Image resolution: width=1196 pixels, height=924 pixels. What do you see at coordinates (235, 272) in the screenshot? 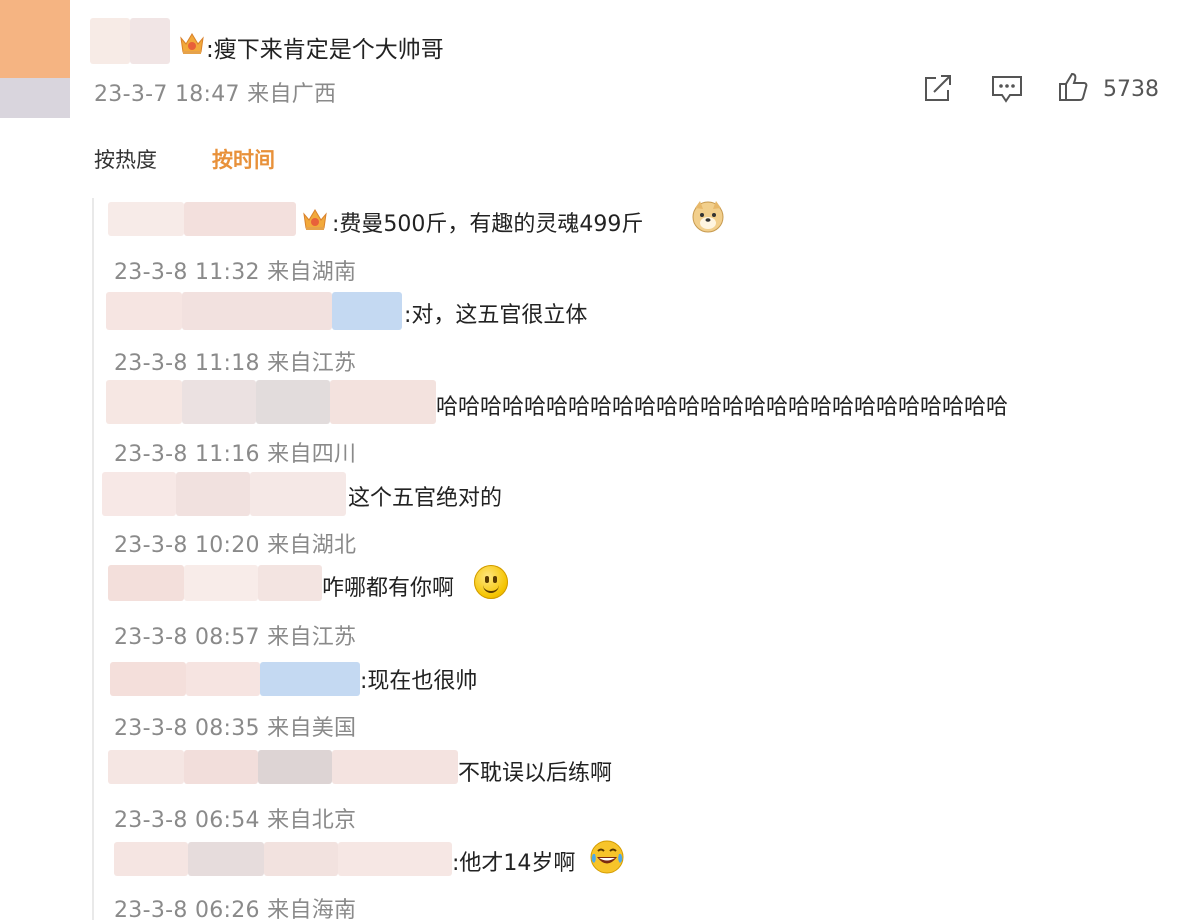
I see `reply-time: 23-3-8 11:32 来自湖南` at bounding box center [235, 272].